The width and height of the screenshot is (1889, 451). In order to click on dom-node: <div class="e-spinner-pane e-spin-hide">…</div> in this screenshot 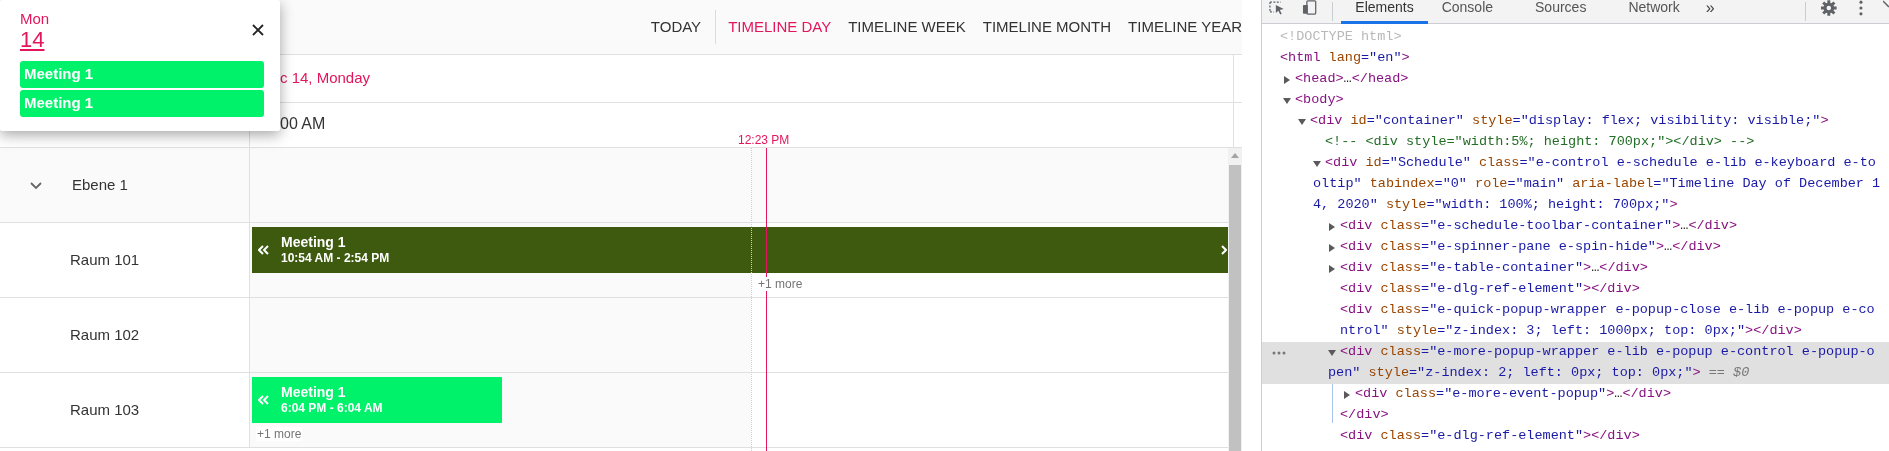, I will do `click(1575, 247)`.